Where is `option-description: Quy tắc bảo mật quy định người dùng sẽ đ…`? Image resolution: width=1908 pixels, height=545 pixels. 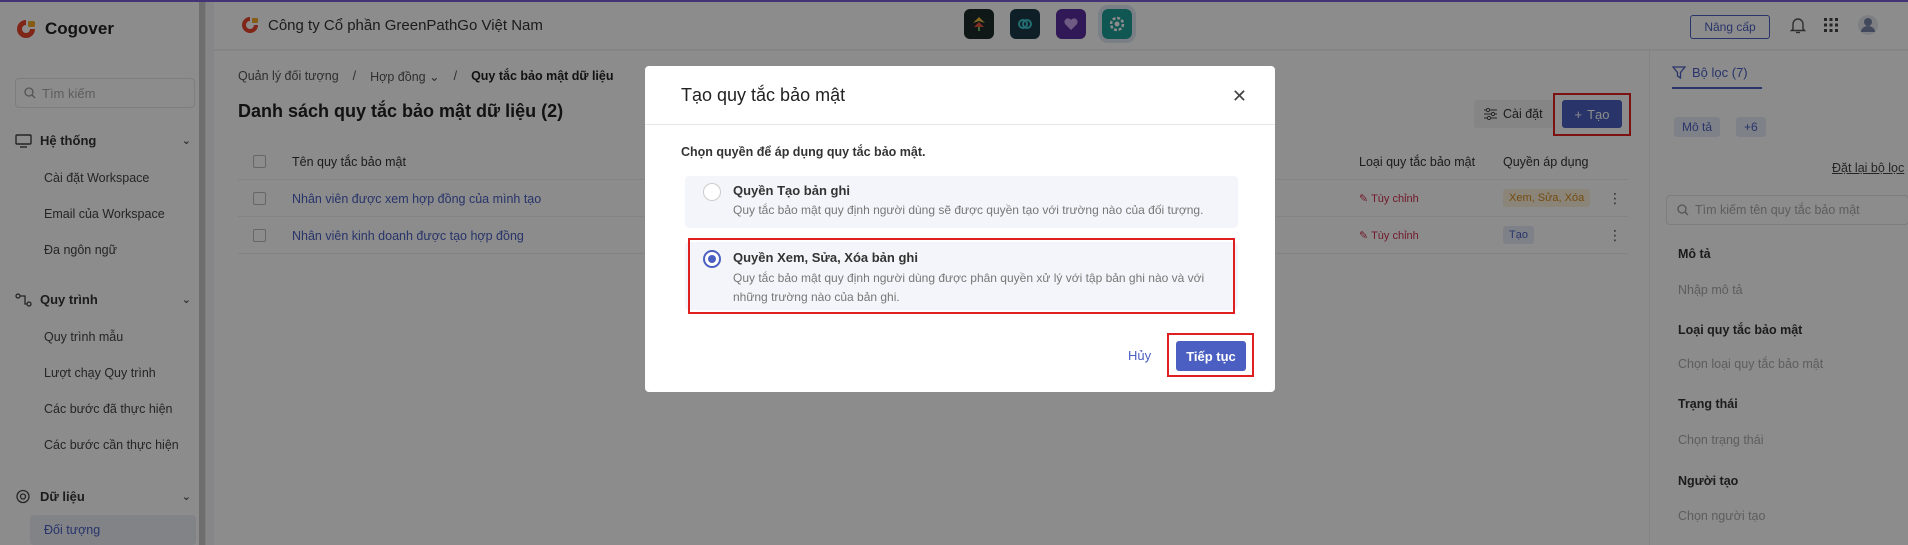 option-description: Quy tắc bảo mật quy định người dùng sẽ đ… is located at coordinates (968, 210).